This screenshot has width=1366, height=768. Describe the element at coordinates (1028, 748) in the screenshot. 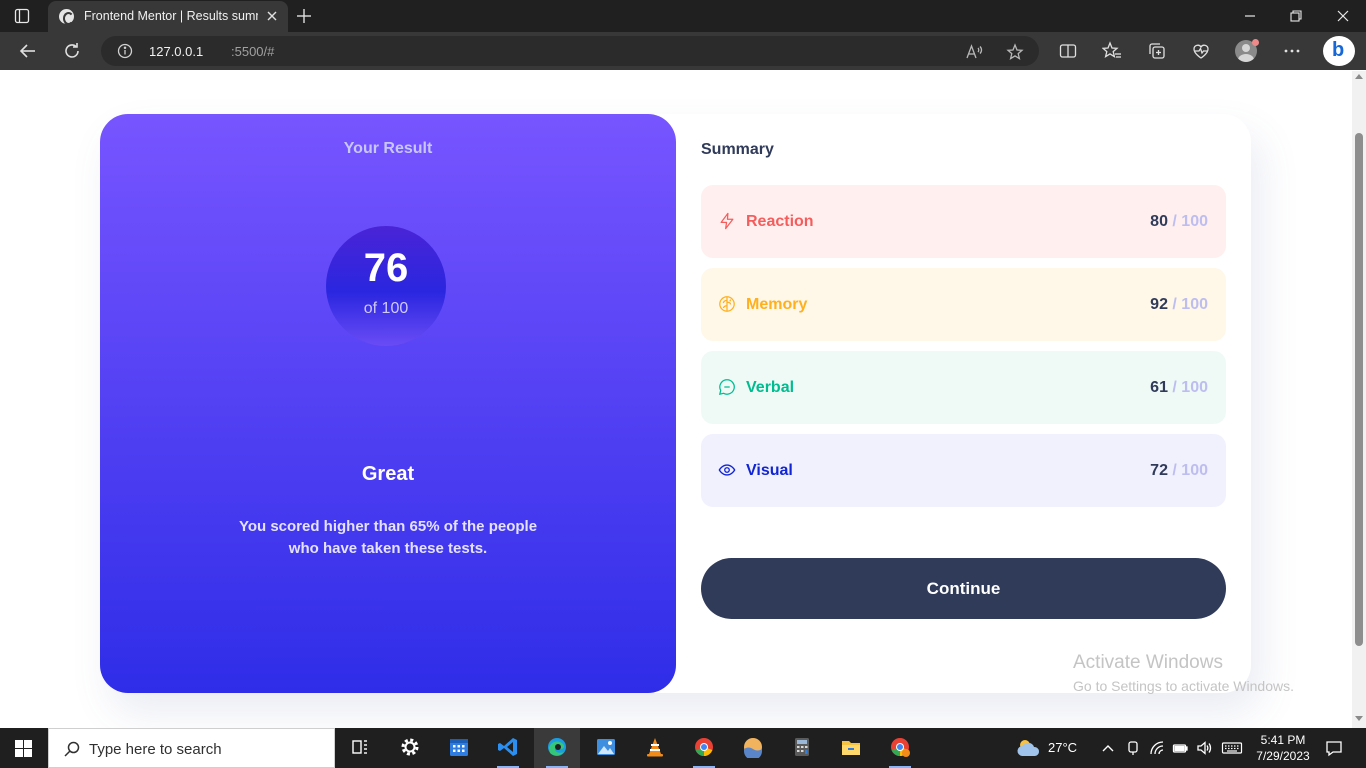

I see `weather-cloud-icon` at that location.